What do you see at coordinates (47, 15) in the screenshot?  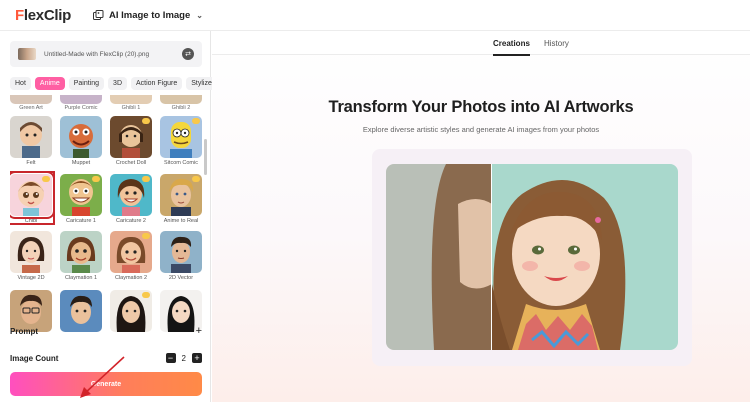 I see `logo-text: lexClip` at bounding box center [47, 15].